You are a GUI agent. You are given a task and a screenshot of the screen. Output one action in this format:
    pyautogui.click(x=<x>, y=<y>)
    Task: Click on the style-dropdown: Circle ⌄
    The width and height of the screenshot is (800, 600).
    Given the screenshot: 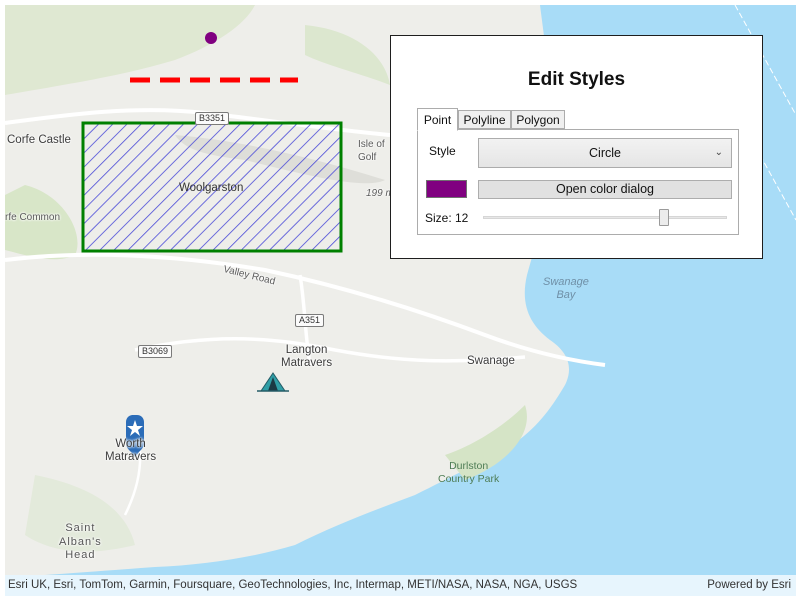 What is the action you would take?
    pyautogui.click(x=605, y=153)
    